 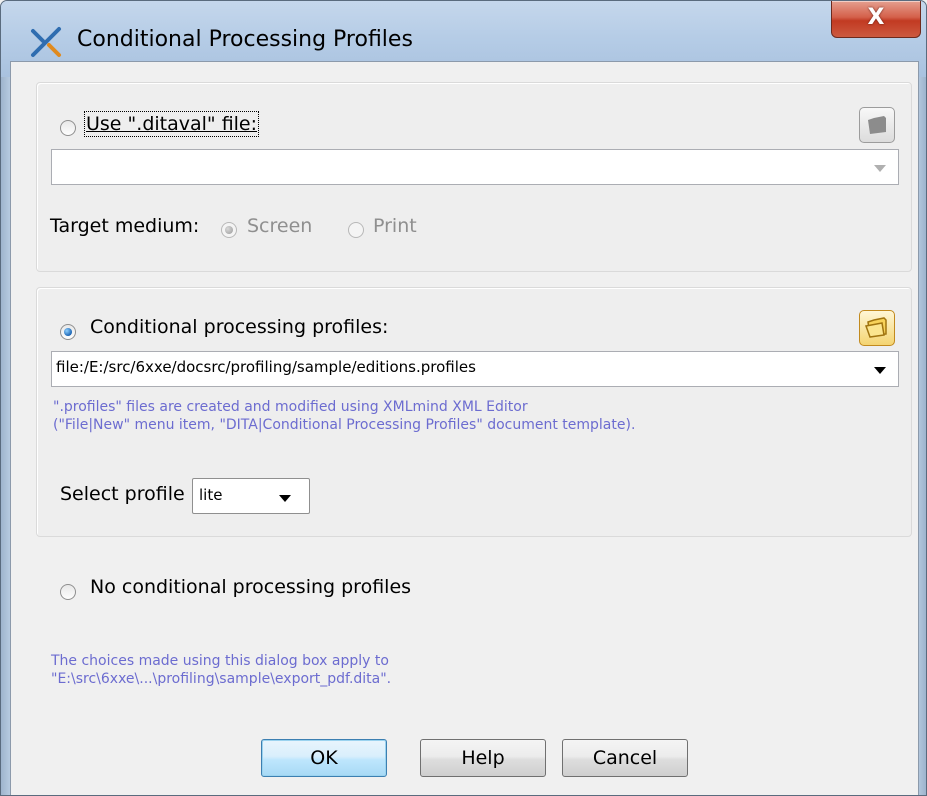 I want to click on no-profiles-label: No conditional processing profiles, so click(x=250, y=587).